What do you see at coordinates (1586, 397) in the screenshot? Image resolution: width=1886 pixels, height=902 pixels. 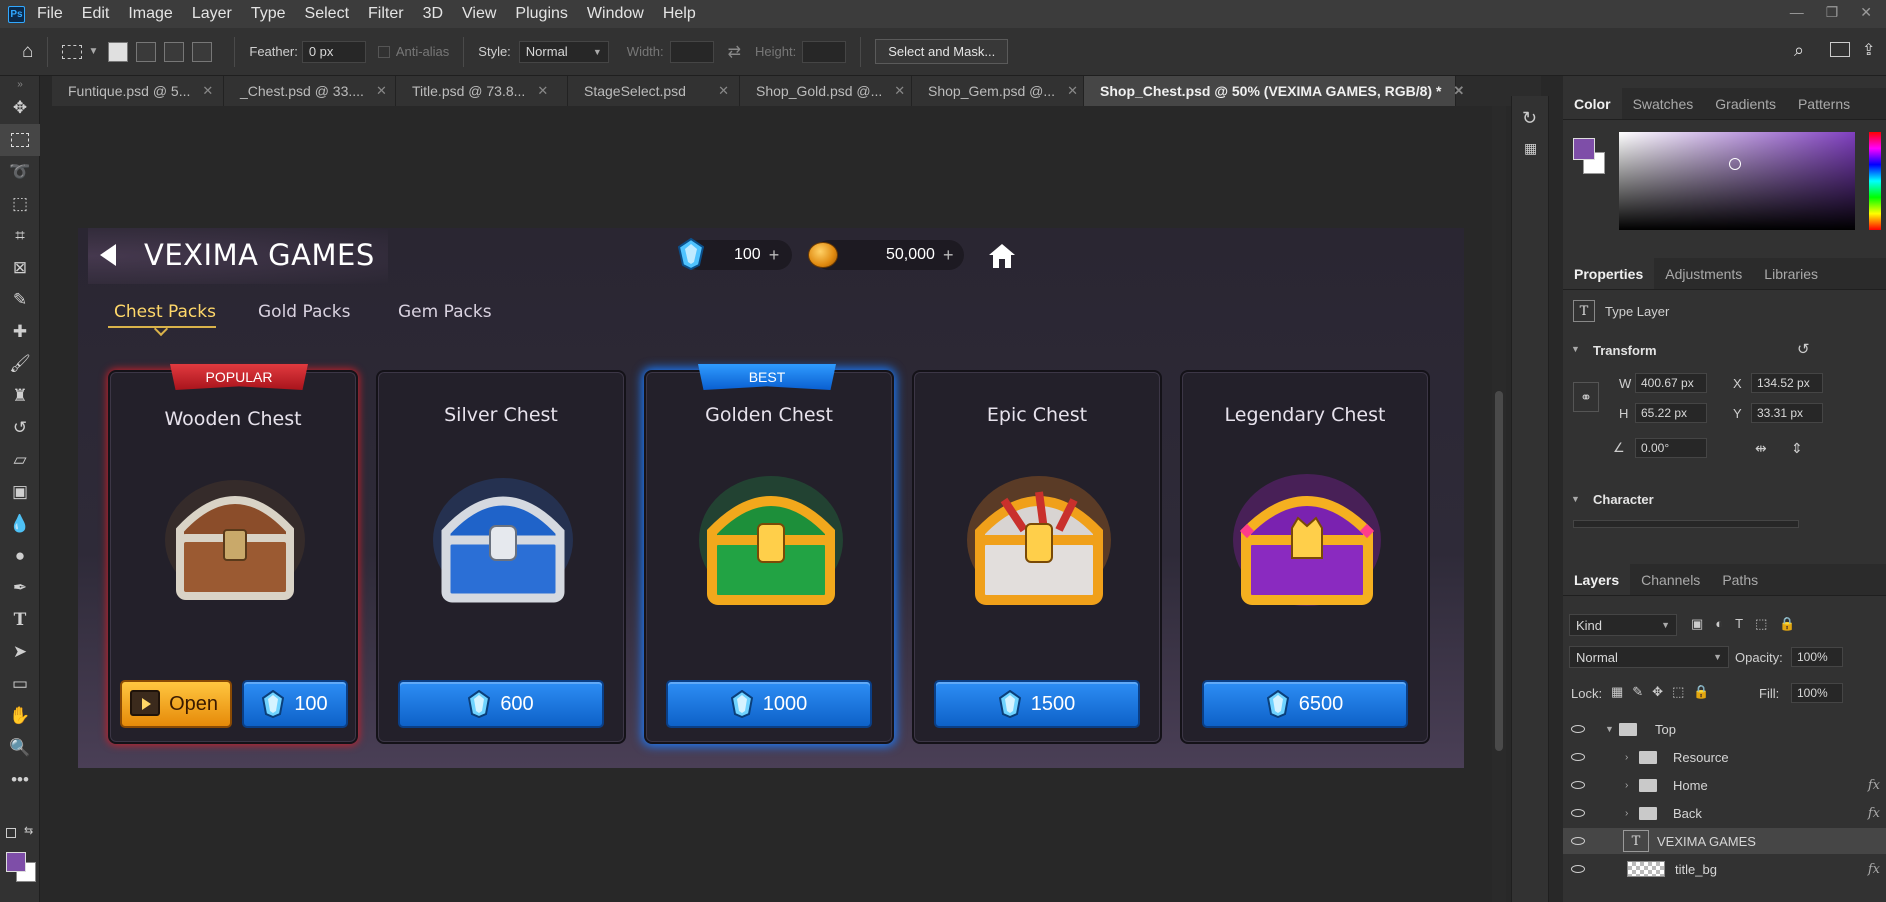 I see `link-dimensions-icon: ⚭` at bounding box center [1586, 397].